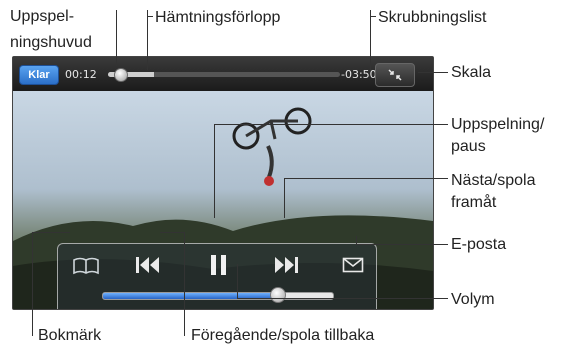 The height and width of the screenshot is (349, 563). I want to click on callout-scale: Skala, so click(471, 72).